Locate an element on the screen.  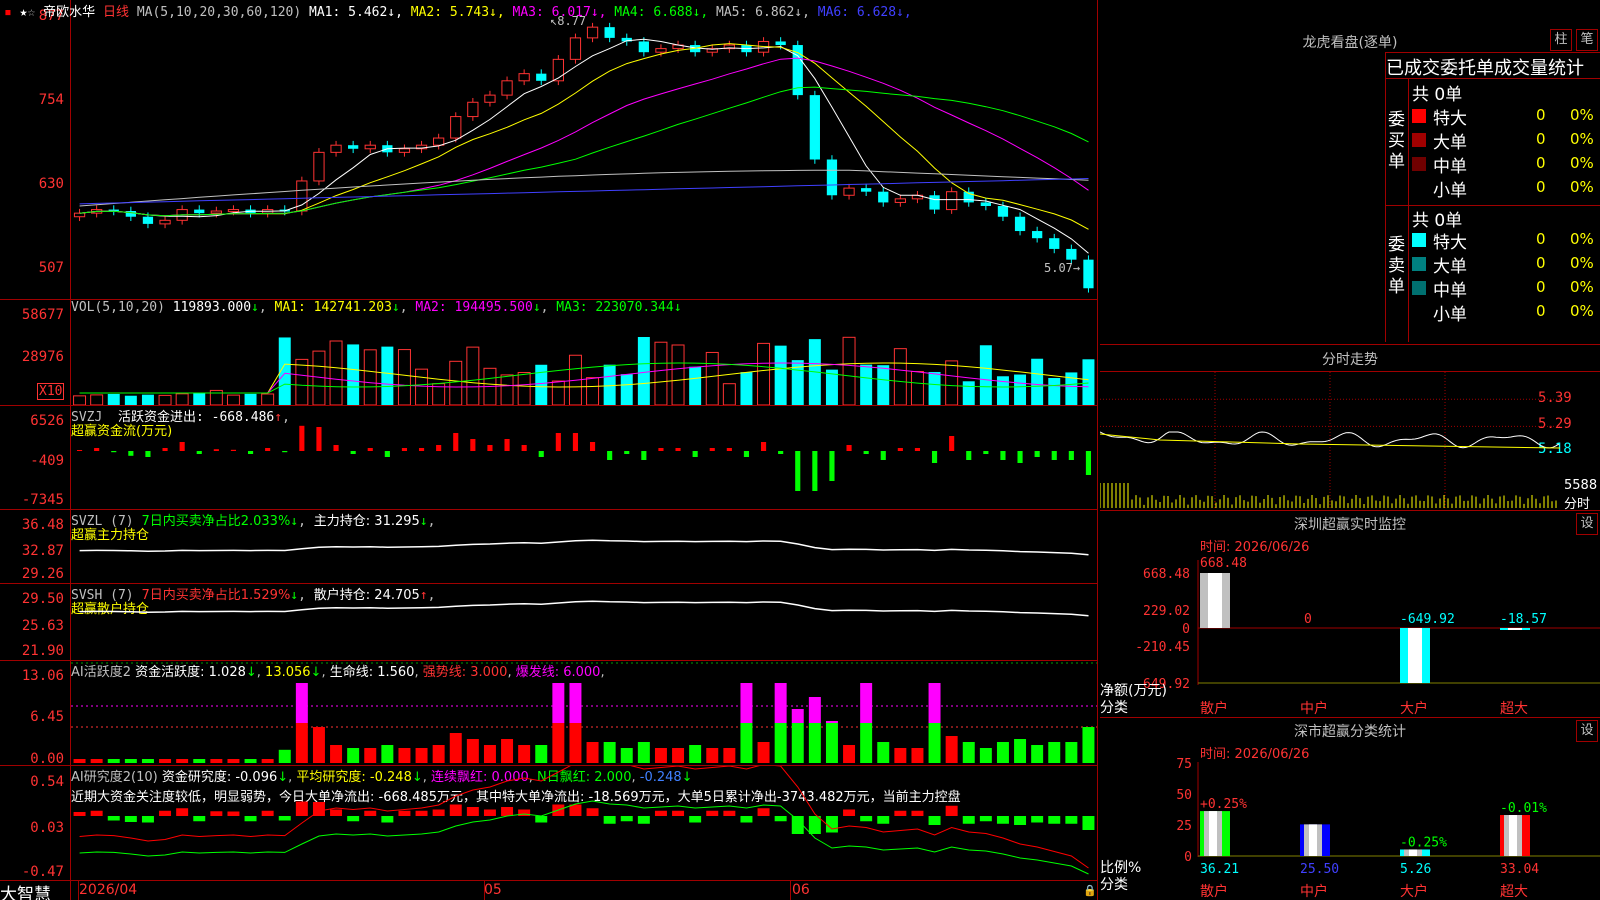
sz-settings-button: 设 is located at coordinates (1587, 524).